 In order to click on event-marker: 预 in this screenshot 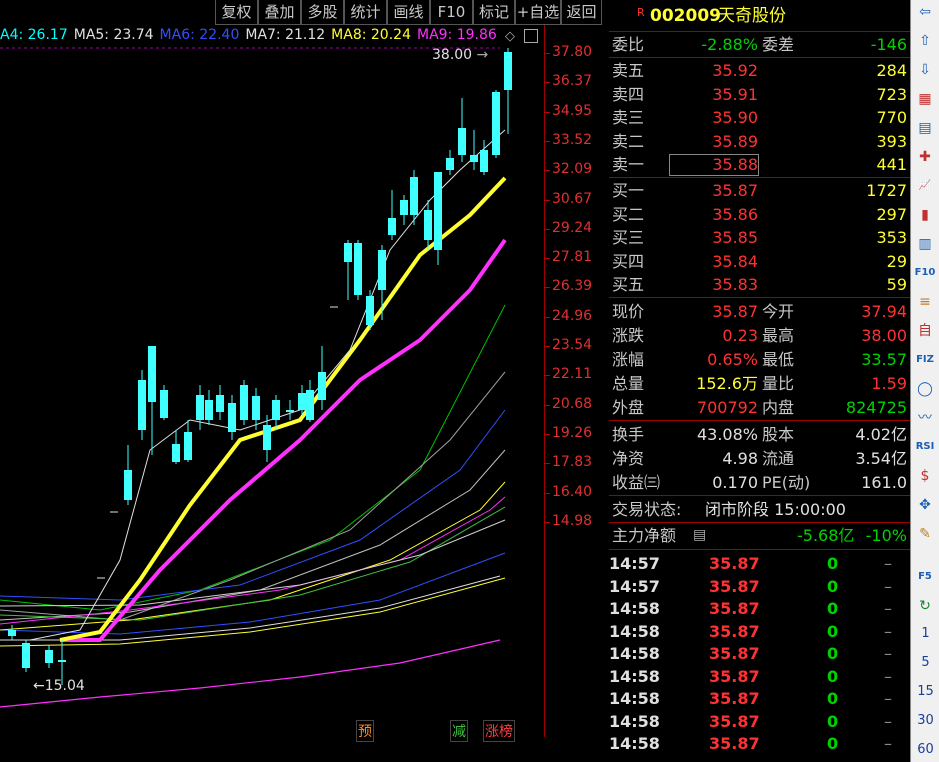, I will do `click(365, 731)`.